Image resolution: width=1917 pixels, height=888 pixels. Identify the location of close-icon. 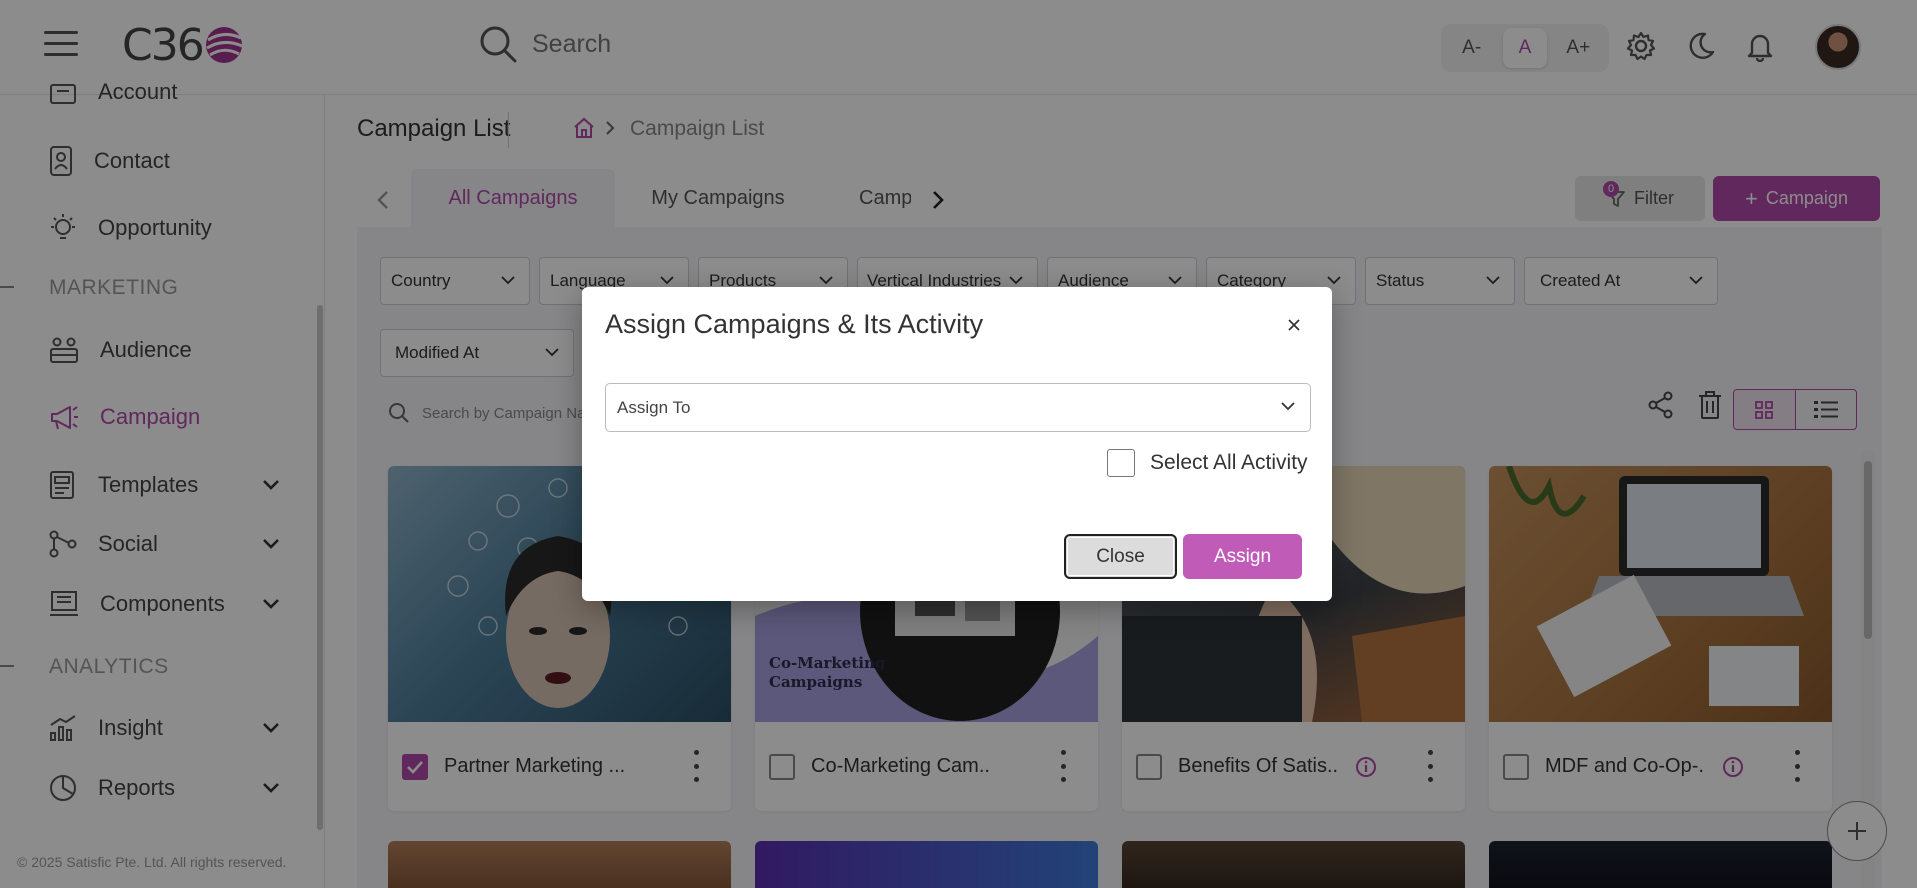
(1294, 325).